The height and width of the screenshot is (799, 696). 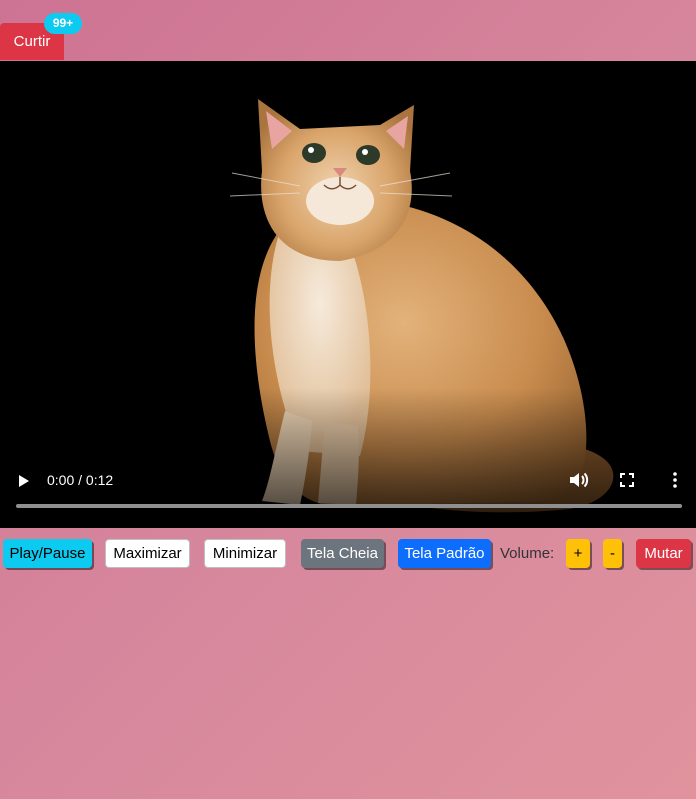 I want to click on video-time-display: 0:00 / 0:12, so click(x=80, y=480).